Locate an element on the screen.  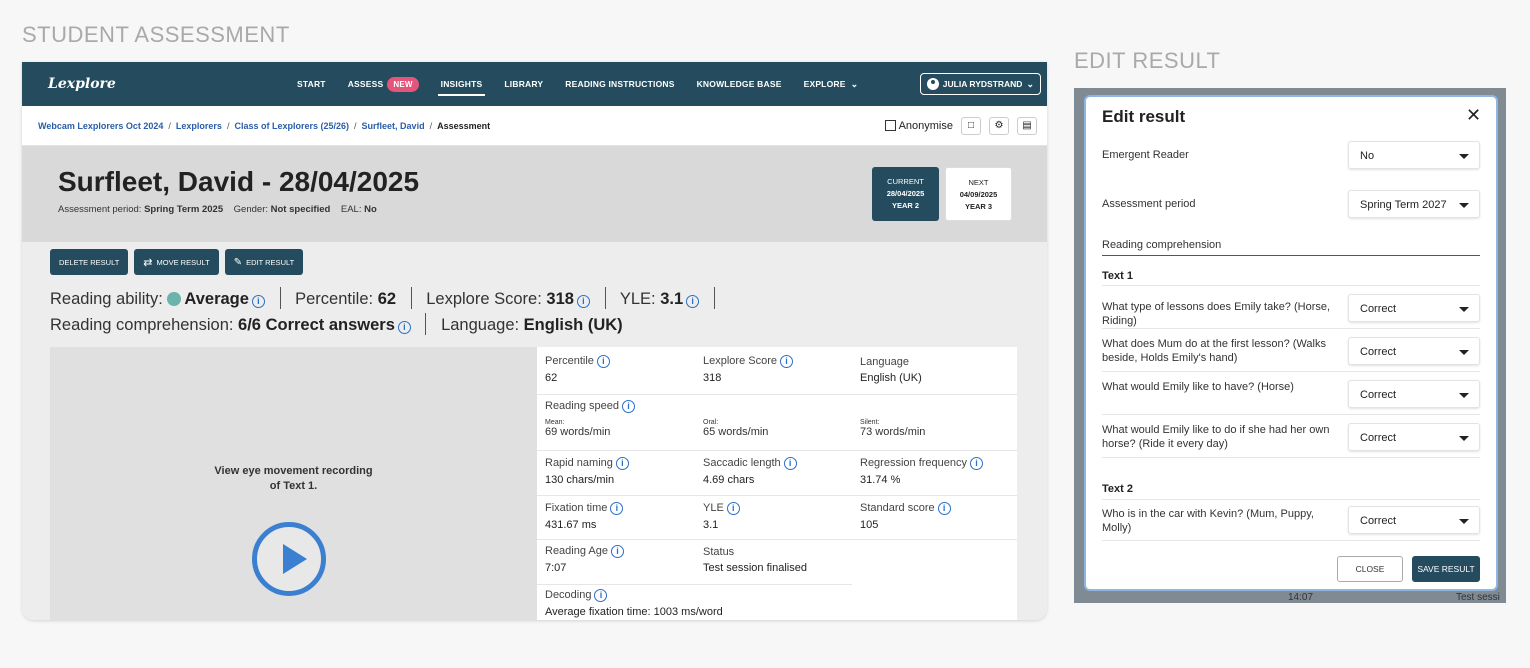
edit-result-label: EDIT RESULT is located at coordinates (270, 262).